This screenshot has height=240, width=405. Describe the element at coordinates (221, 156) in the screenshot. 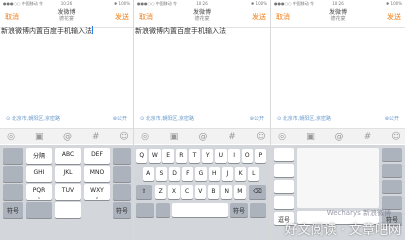

I see `key-u: U` at that location.